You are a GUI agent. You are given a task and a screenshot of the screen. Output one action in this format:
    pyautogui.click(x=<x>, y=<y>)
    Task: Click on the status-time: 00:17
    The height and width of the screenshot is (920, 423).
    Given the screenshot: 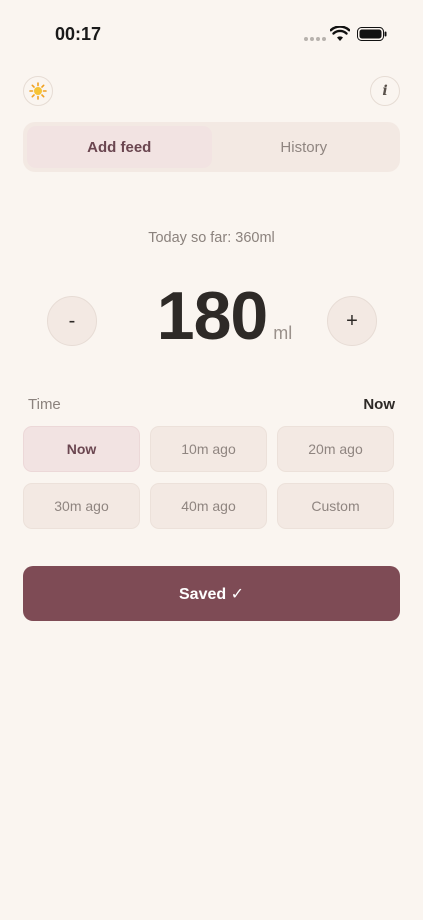 What is the action you would take?
    pyautogui.click(x=78, y=34)
    